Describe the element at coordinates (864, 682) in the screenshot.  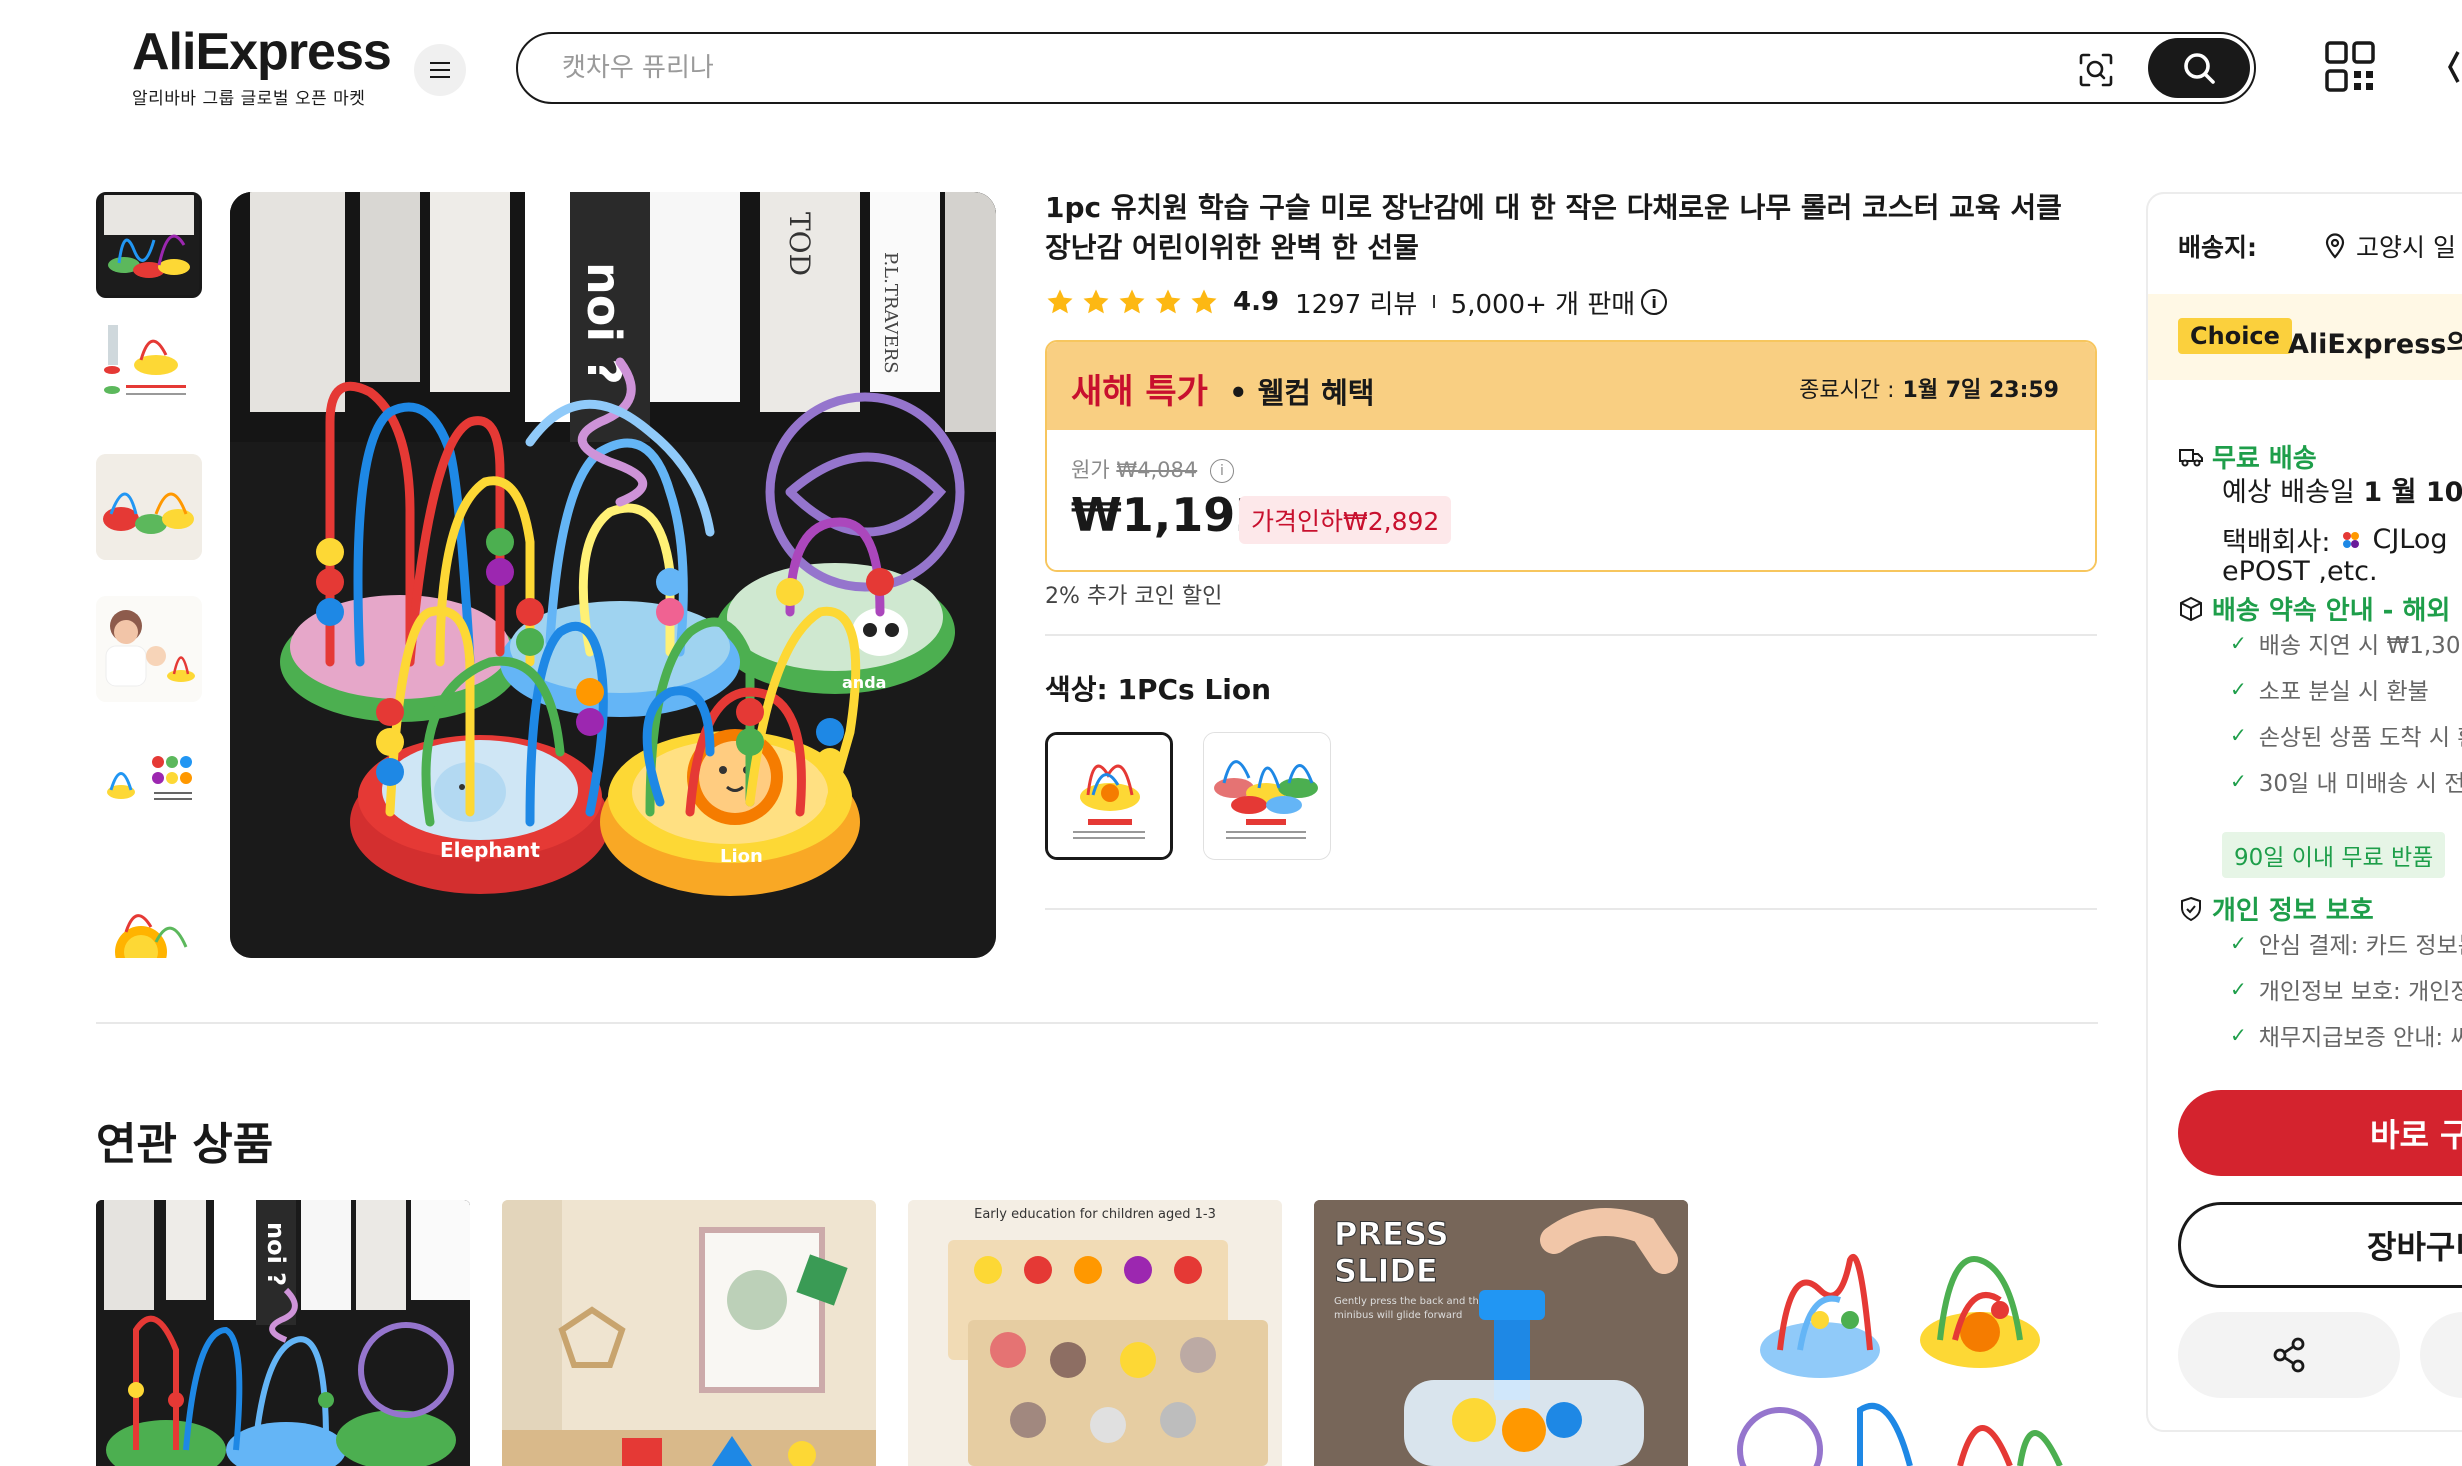
I see `panda-label: anda` at that location.